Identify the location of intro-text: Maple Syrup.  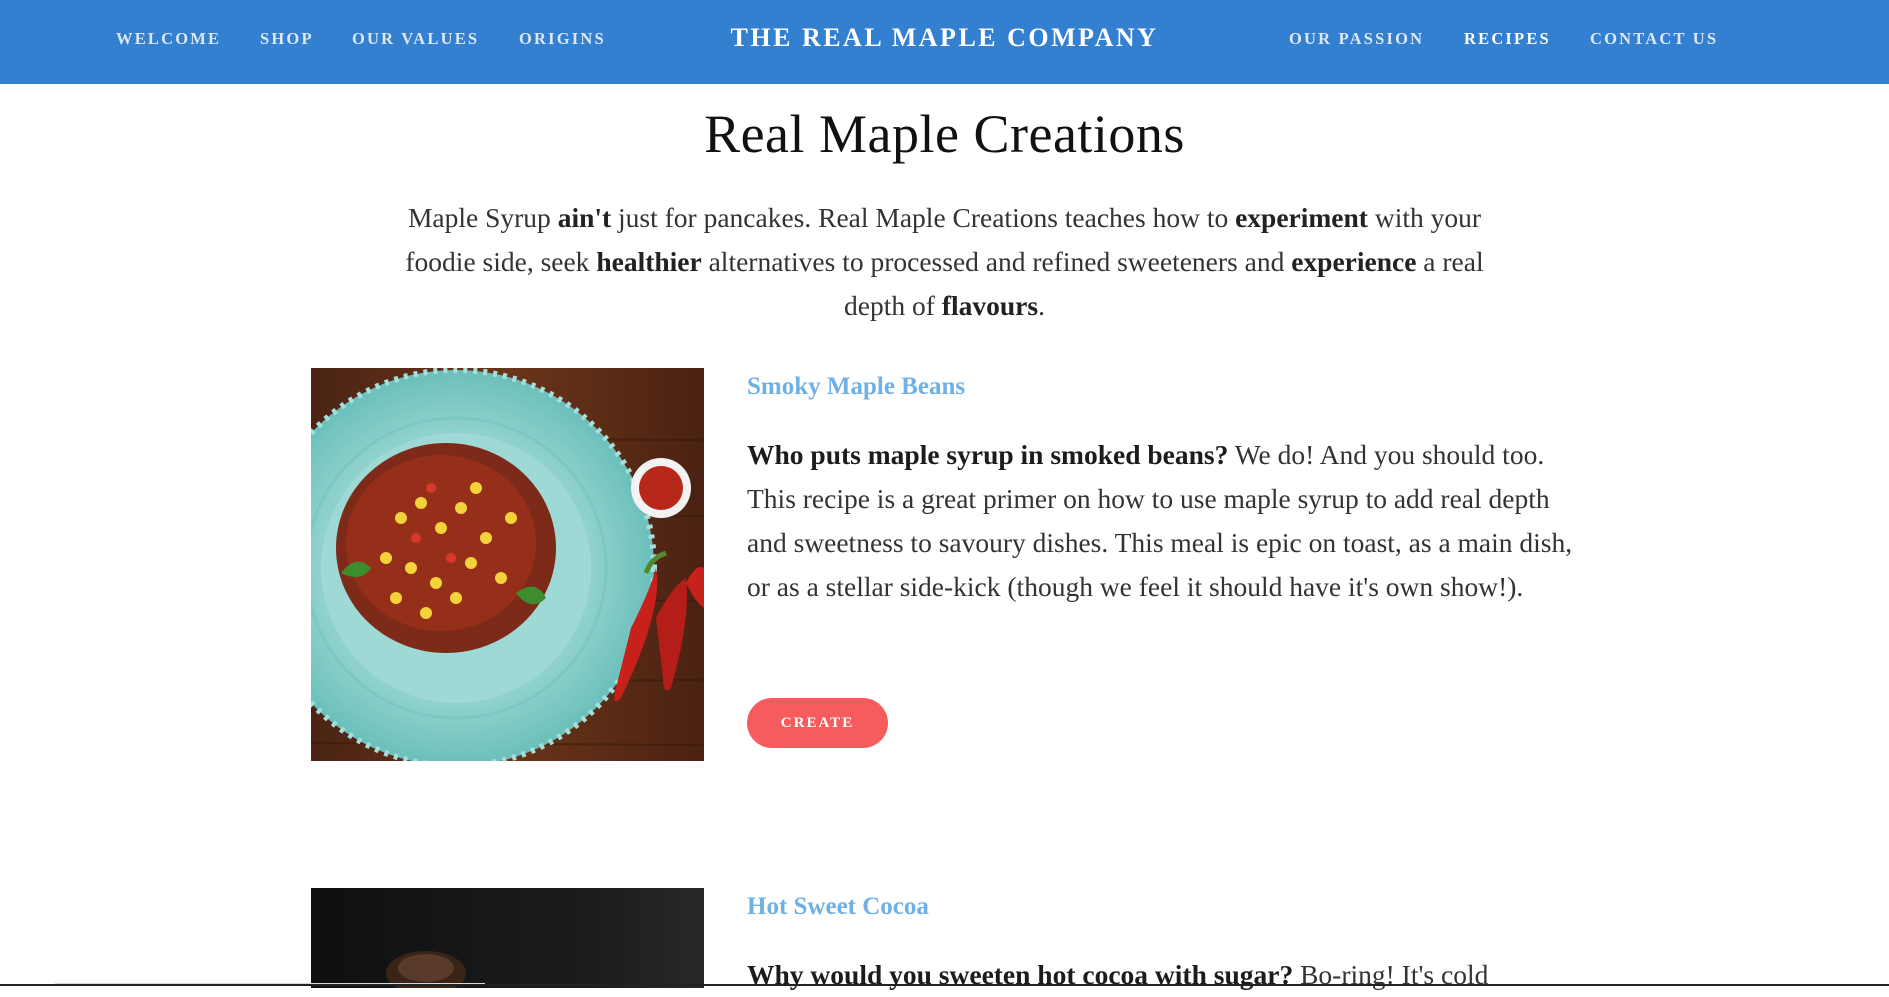
(482, 217).